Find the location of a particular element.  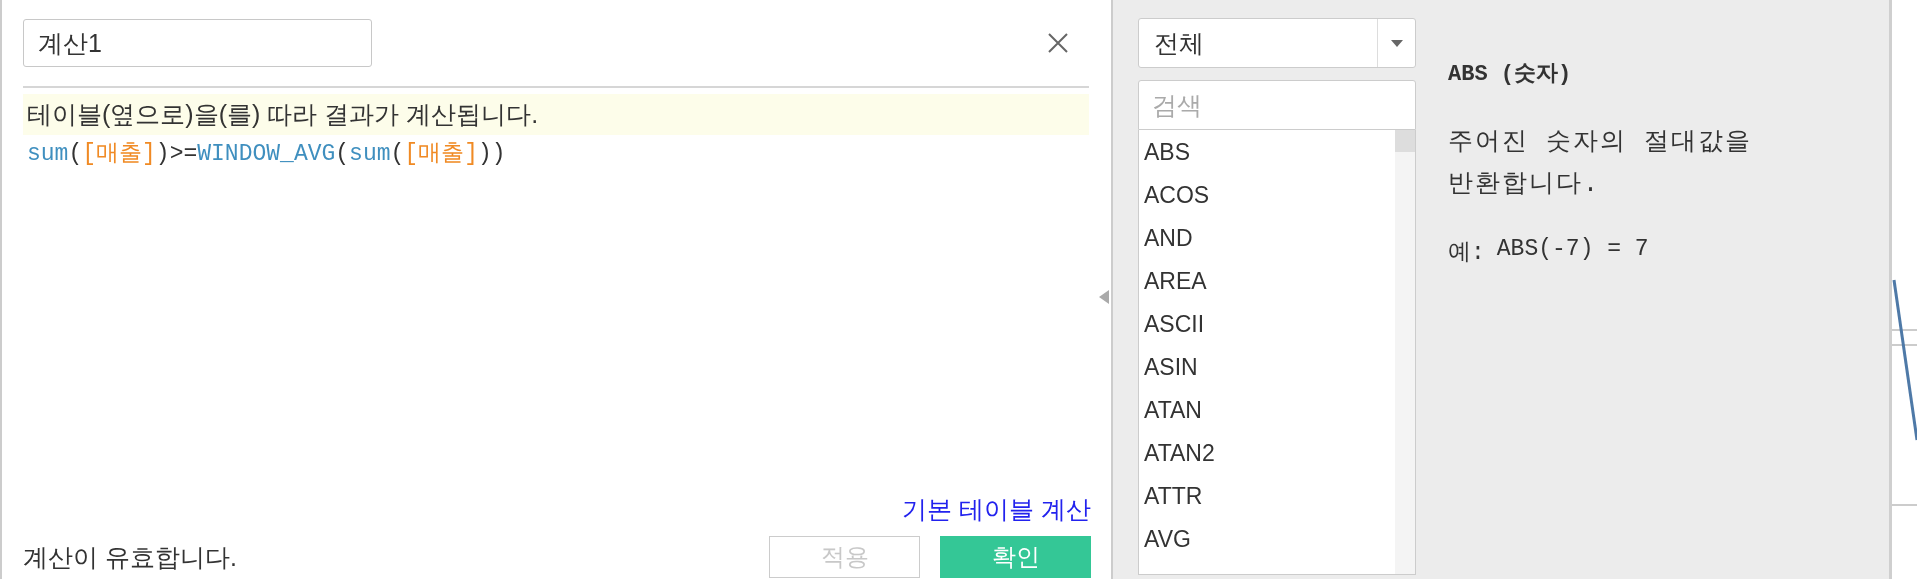

close-icon is located at coordinates (1058, 43).